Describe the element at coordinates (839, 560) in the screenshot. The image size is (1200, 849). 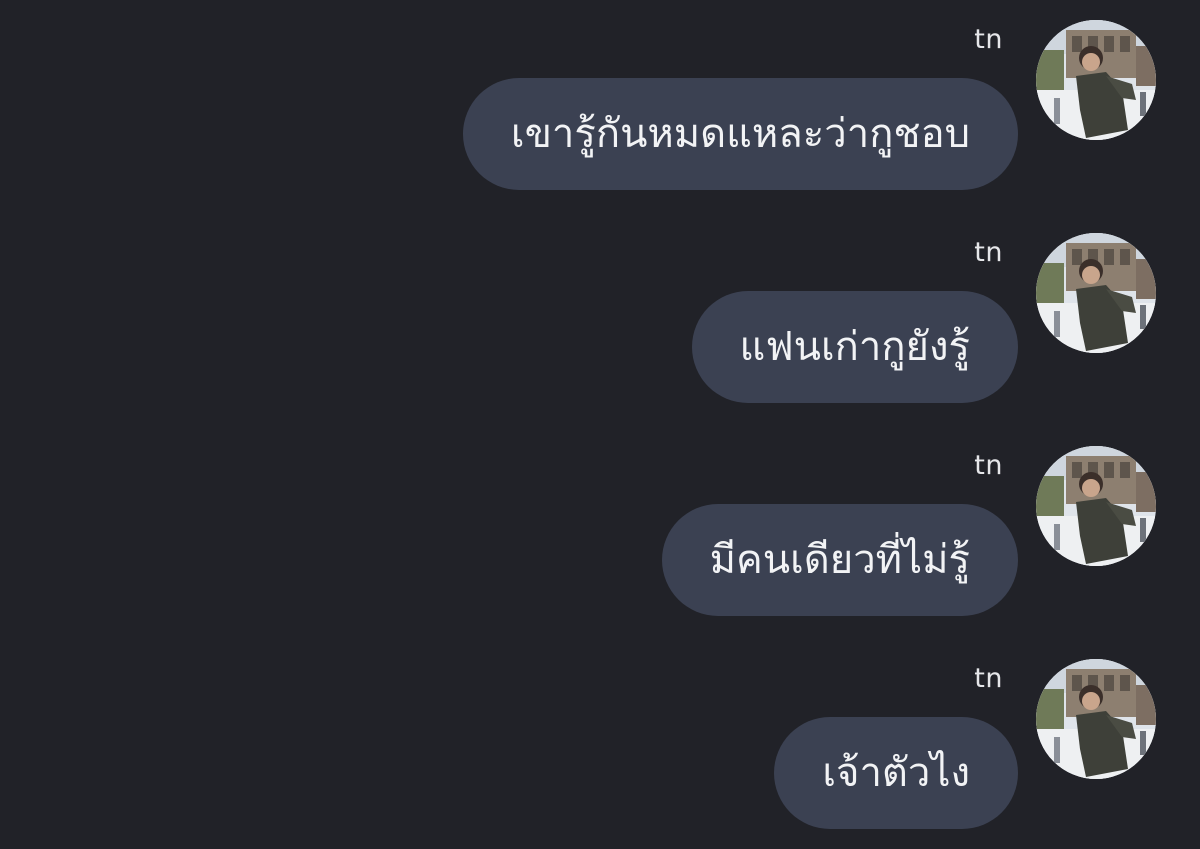
I see `message-bubble: มีคนเดียวที่ไม่รู้` at that location.